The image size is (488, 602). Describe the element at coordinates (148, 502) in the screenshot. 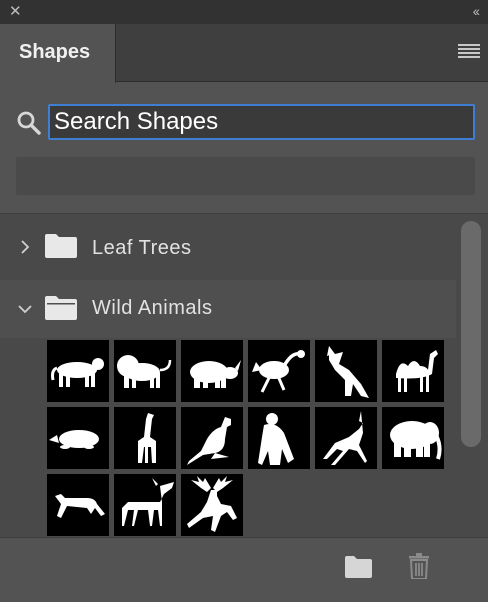

I see `moose-shape` at that location.